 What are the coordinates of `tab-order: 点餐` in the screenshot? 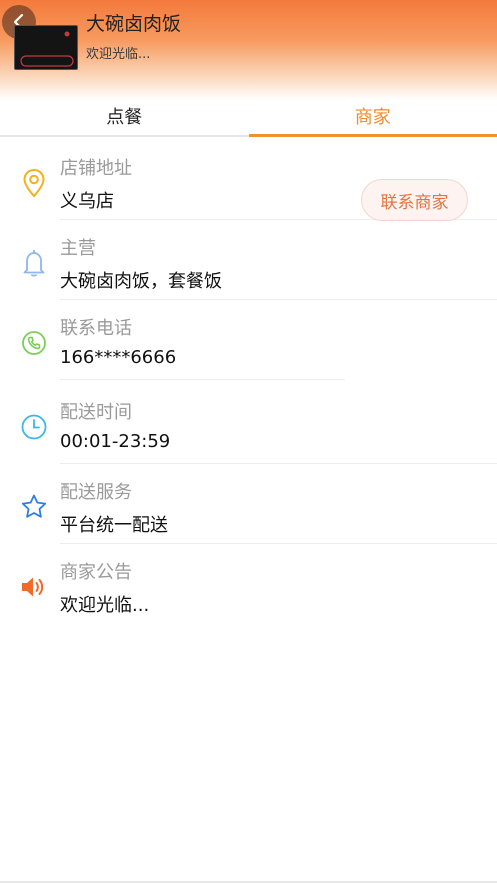 It's located at (124, 117).